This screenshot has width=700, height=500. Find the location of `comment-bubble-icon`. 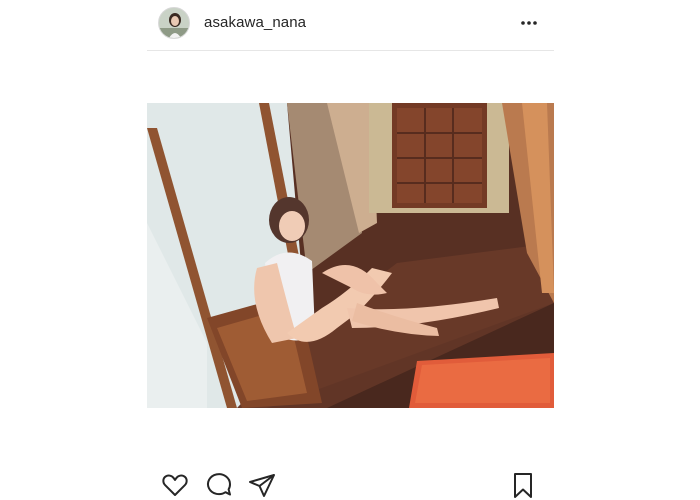

comment-bubble-icon is located at coordinates (219, 485).